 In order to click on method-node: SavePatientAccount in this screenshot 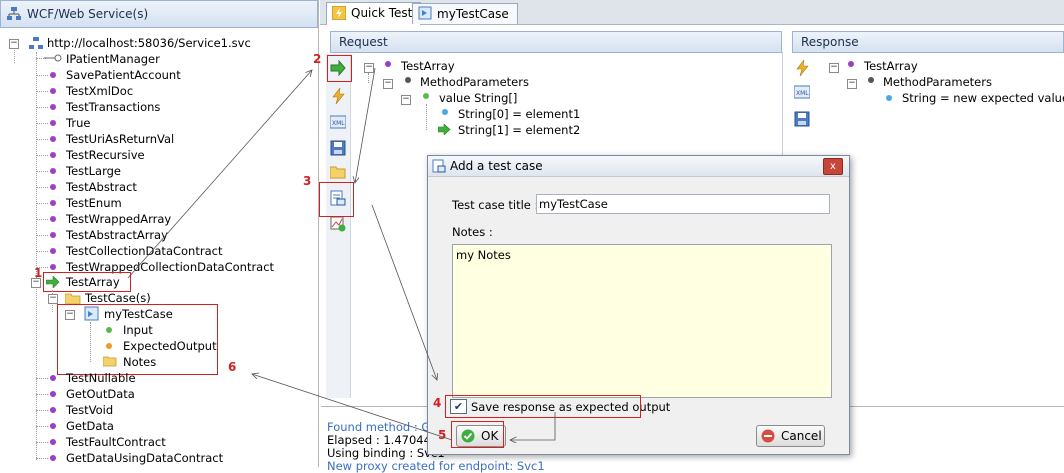, I will do `click(123, 75)`.